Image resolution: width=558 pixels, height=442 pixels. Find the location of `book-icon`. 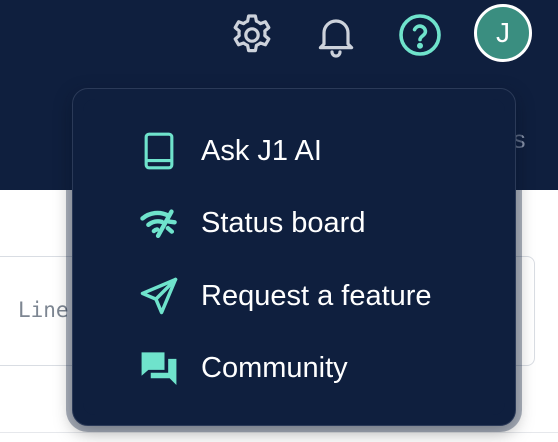

book-icon is located at coordinates (159, 151).